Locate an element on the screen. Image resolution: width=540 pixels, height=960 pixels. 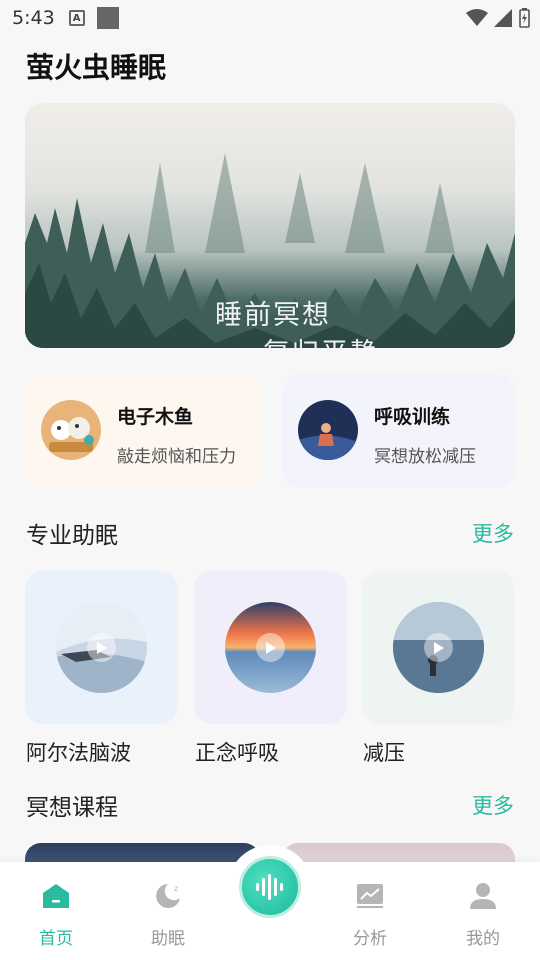
tab-mine: 我的 is located at coordinates (483, 911).